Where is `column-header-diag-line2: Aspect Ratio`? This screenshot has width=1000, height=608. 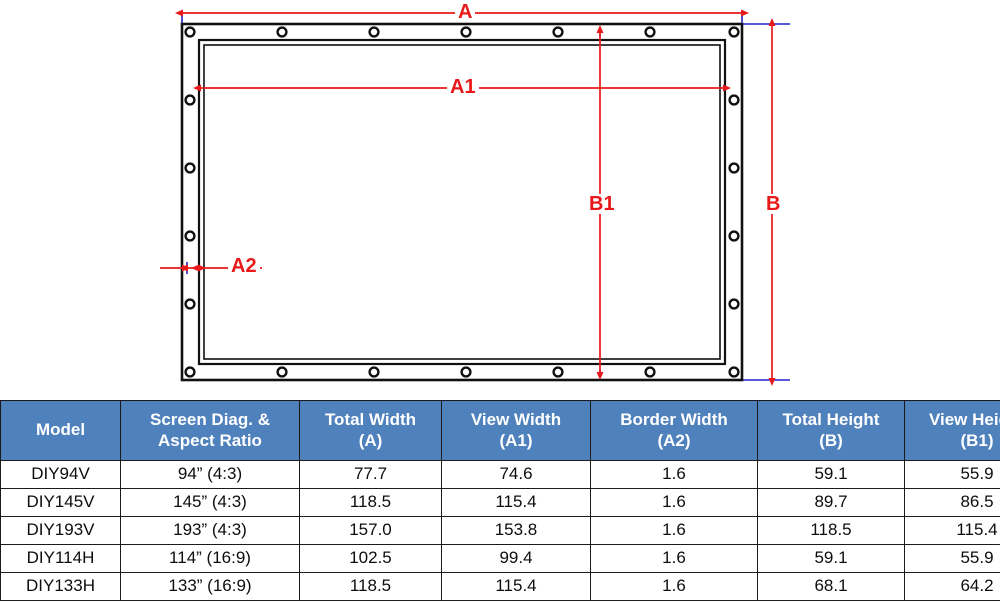 column-header-diag-line2: Aspect Ratio is located at coordinates (210, 440).